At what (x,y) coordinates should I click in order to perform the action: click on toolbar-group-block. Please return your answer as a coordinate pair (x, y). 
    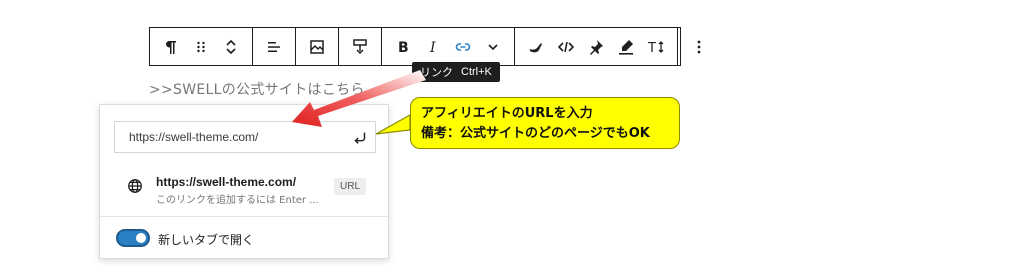
    Looking at the image, I should click on (201, 46).